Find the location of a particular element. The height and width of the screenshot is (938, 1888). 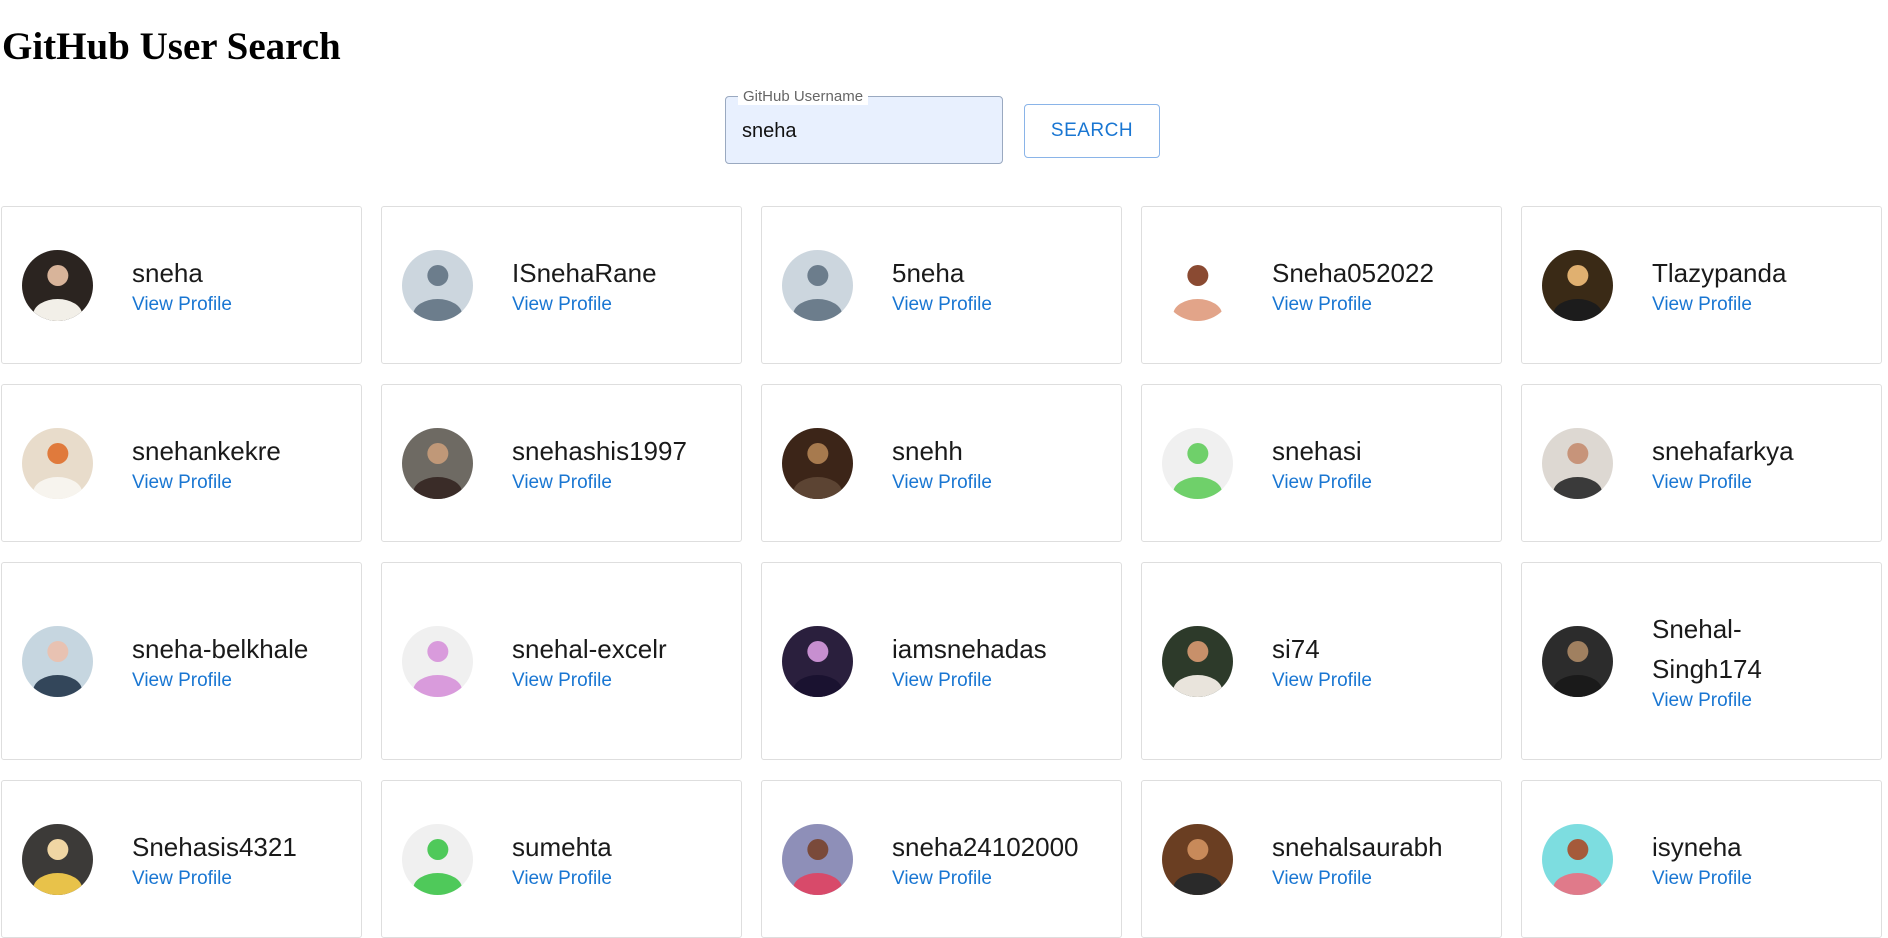

page-title: GitHub User Search is located at coordinates (171, 46).